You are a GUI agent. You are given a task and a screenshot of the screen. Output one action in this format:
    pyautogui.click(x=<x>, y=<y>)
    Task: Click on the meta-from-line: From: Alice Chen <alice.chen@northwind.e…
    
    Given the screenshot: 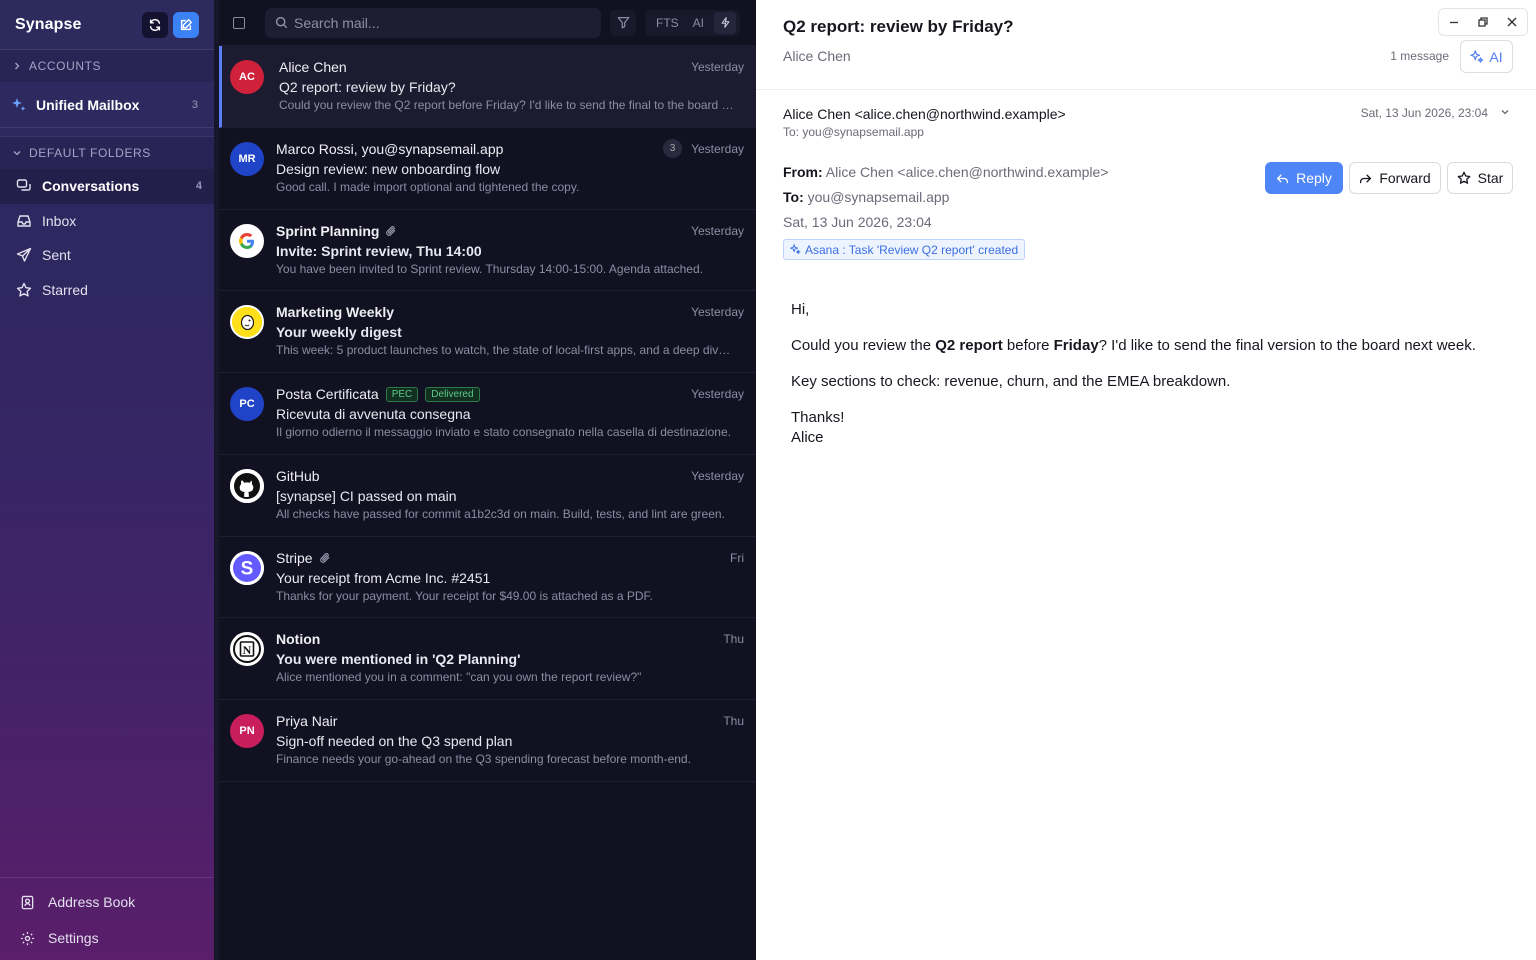 What is the action you would take?
    pyautogui.click(x=946, y=172)
    